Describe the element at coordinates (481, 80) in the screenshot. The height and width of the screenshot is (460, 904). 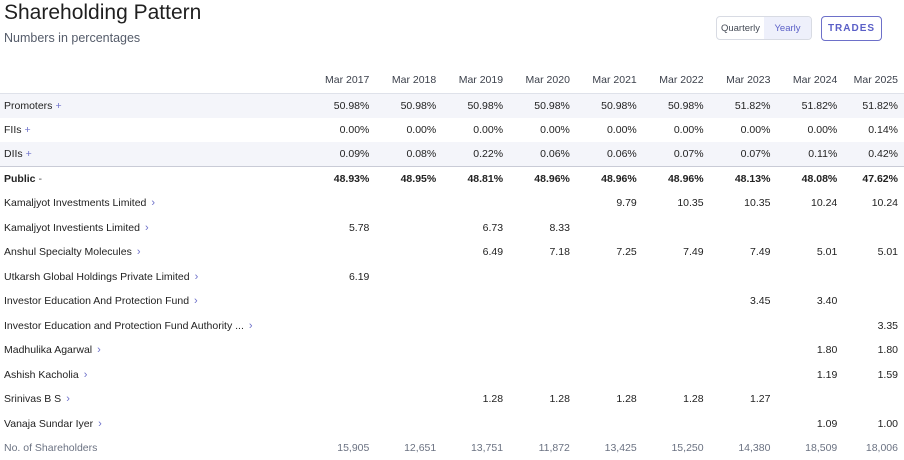
I see `column-header: Mar 2019` at that location.